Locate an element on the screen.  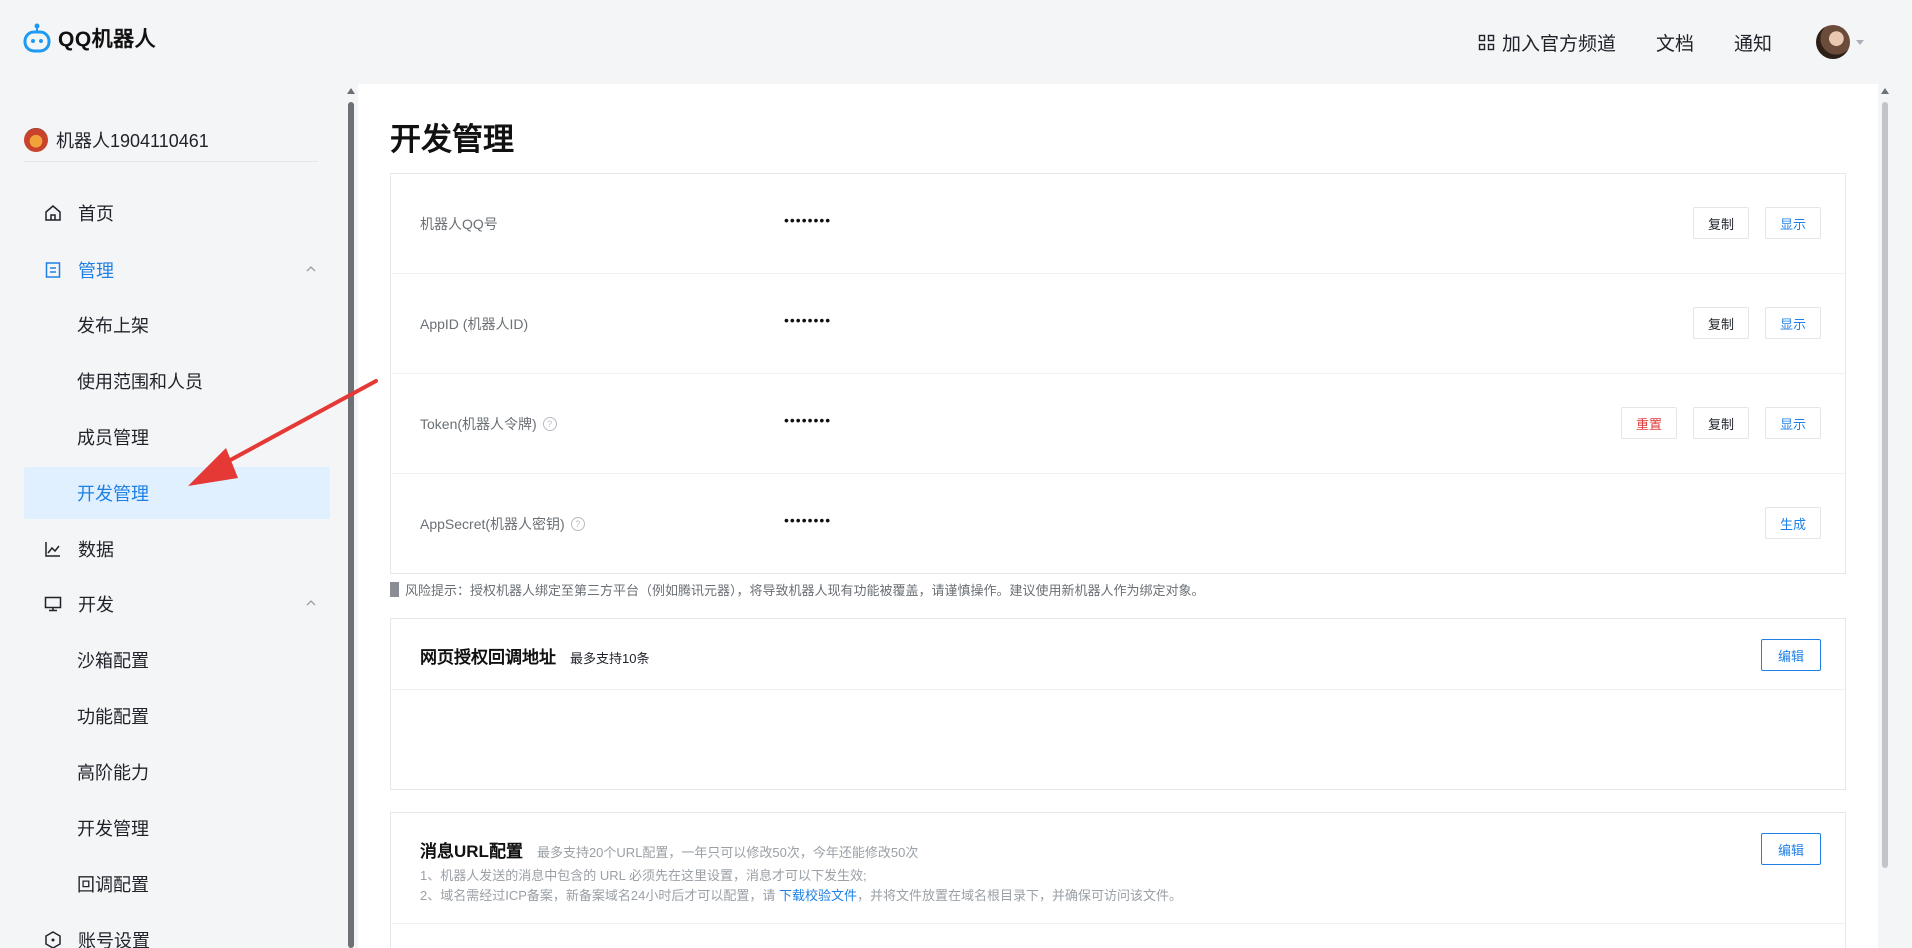
sidebar-item-label: 使用范围和人员 is located at coordinates (140, 382).